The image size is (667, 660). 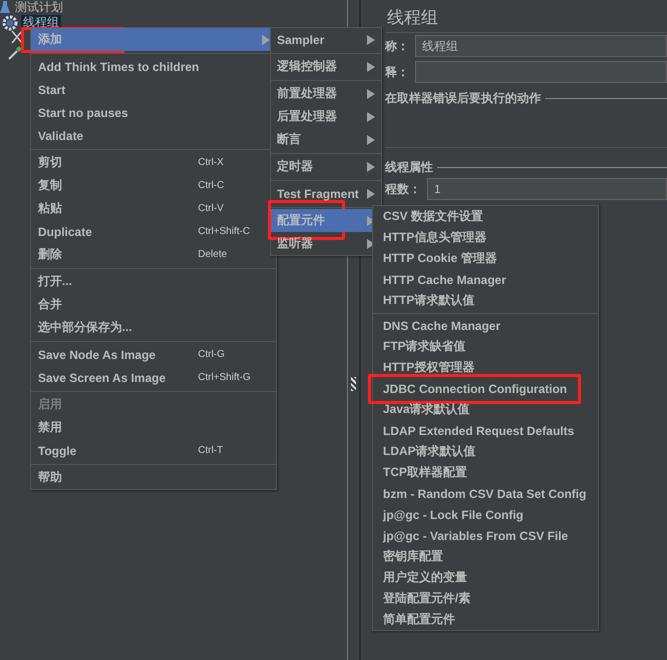 What do you see at coordinates (485, 535) in the screenshot?
I see `menu-item: jp@gc - Variables From CSV File` at bounding box center [485, 535].